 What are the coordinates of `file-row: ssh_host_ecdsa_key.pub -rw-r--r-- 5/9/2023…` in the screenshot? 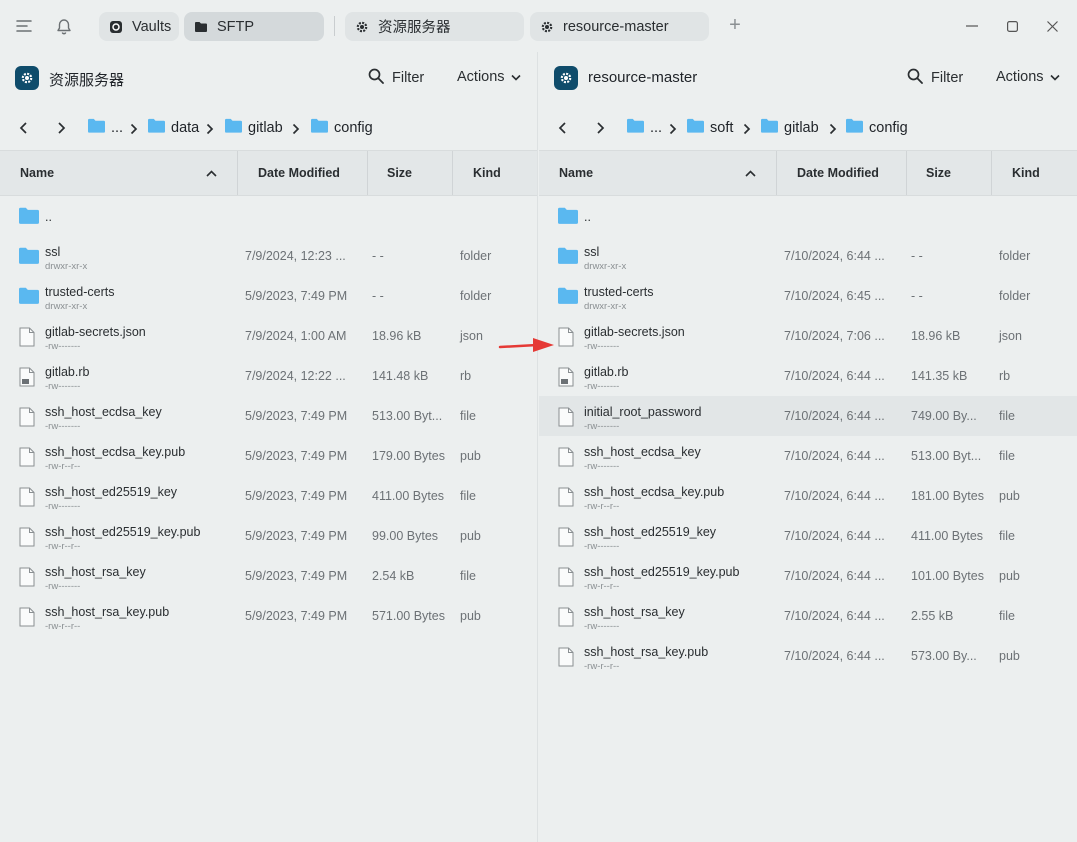 It's located at (268, 456).